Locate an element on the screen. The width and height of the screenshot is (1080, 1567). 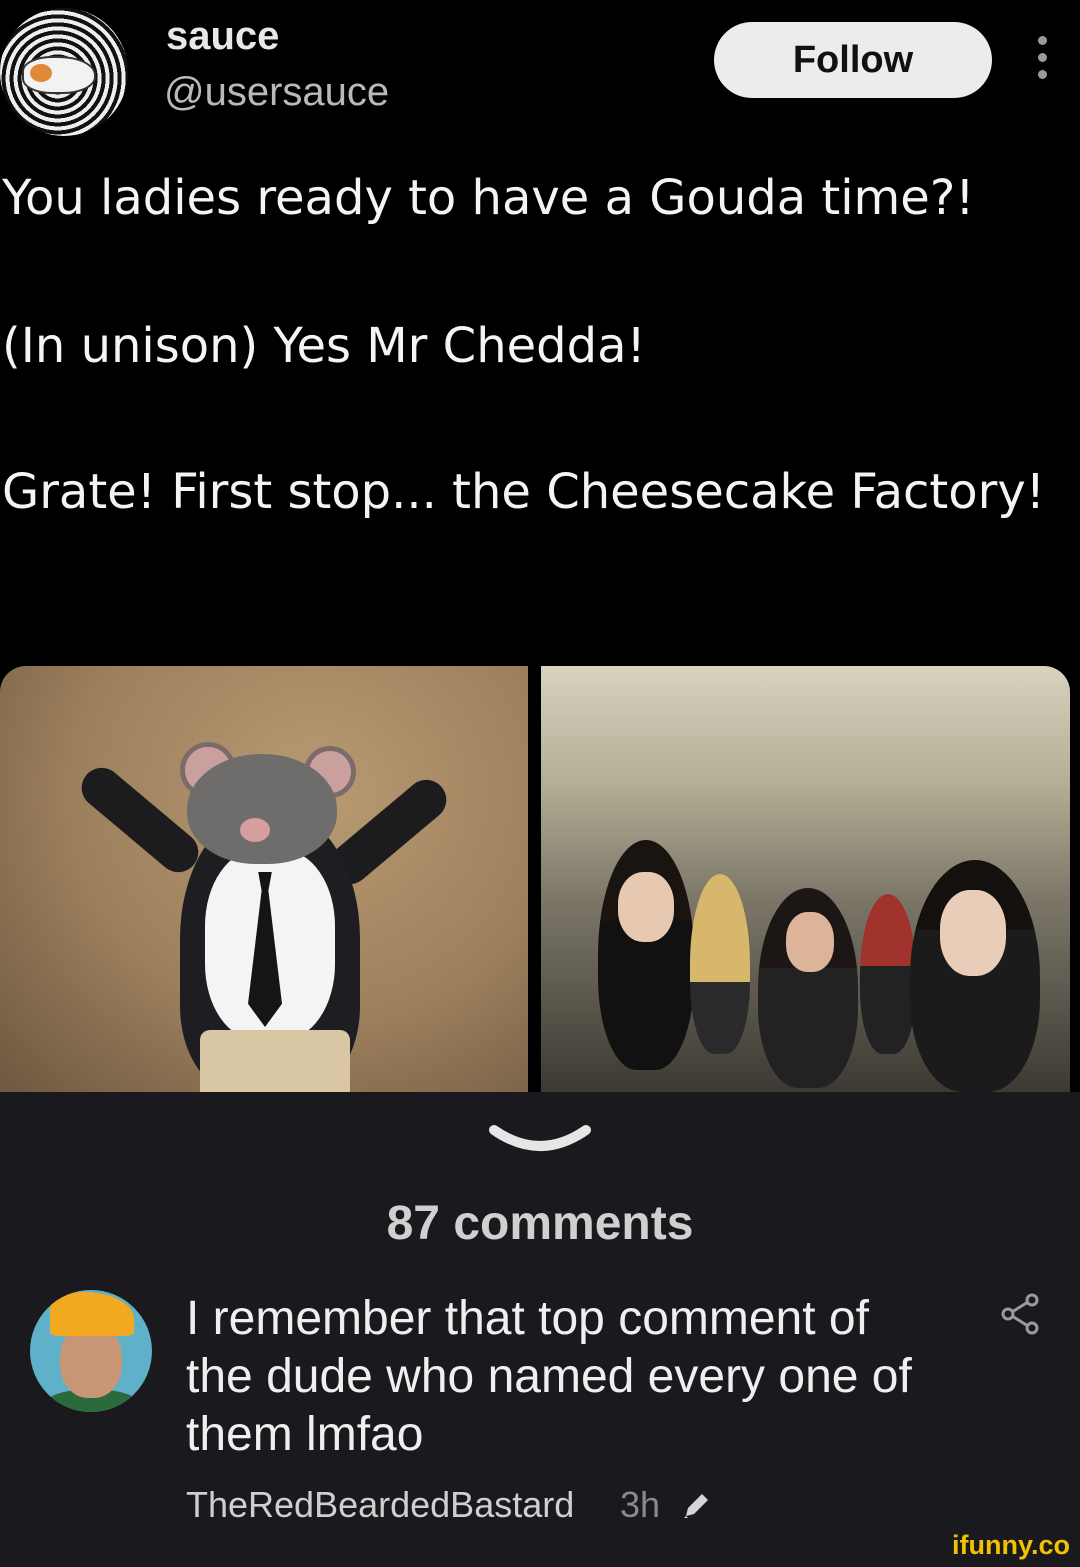
ifunny-watermark: ifunny.co is located at coordinates (1011, 1545).